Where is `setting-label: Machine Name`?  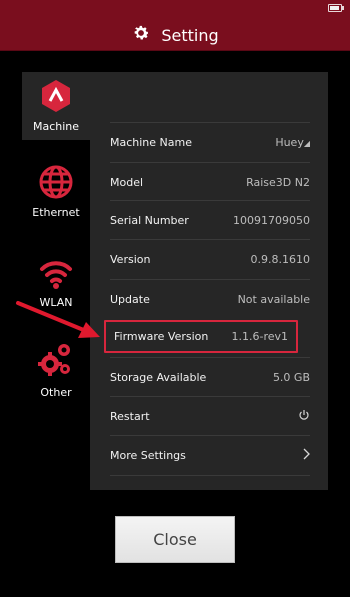
setting-label: Machine Name is located at coordinates (151, 142).